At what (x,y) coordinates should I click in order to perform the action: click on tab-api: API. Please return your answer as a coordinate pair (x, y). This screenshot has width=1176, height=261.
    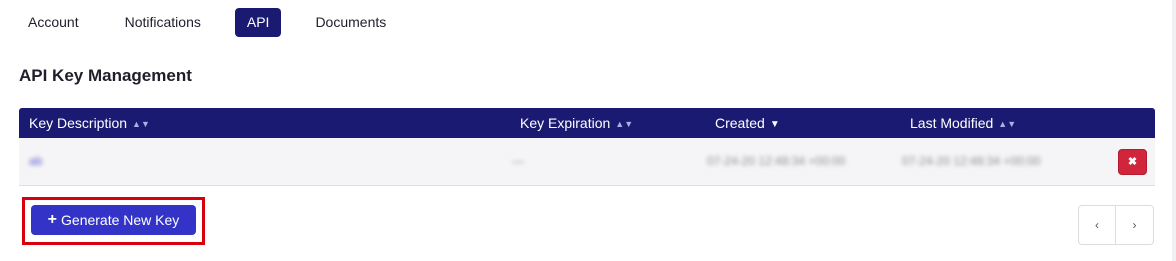
    Looking at the image, I should click on (258, 22).